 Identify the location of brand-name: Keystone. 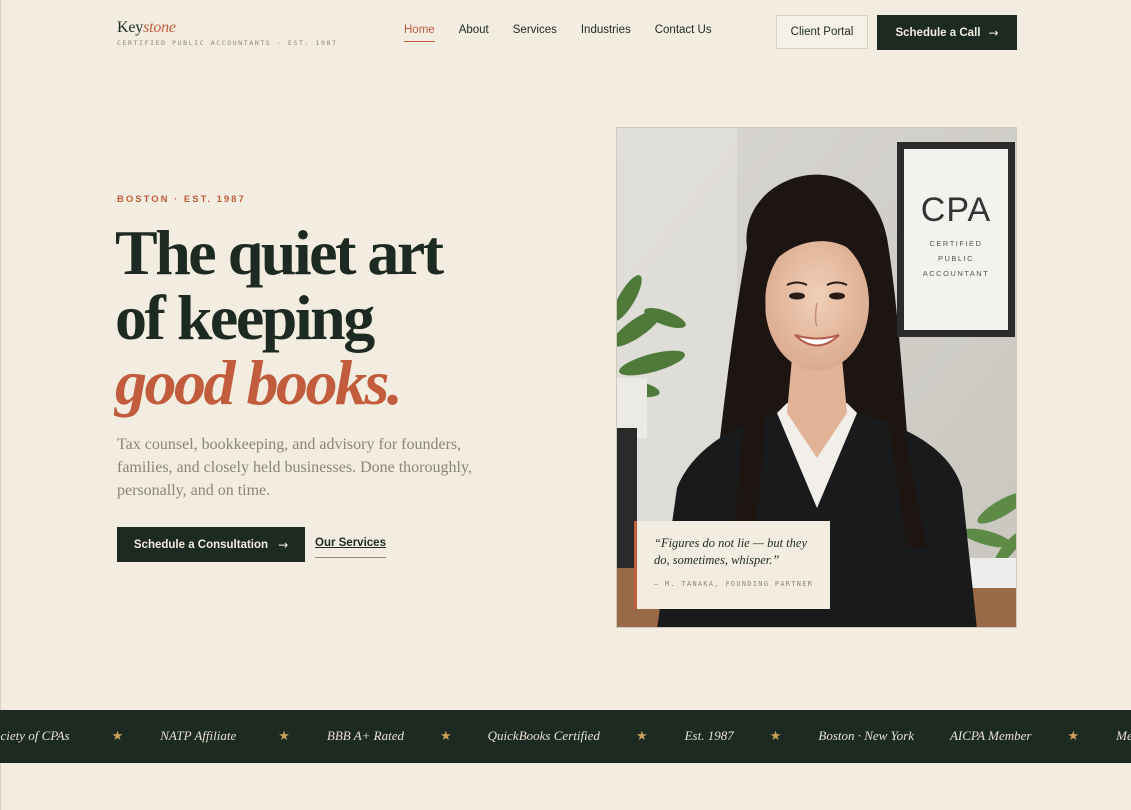
(227, 28).